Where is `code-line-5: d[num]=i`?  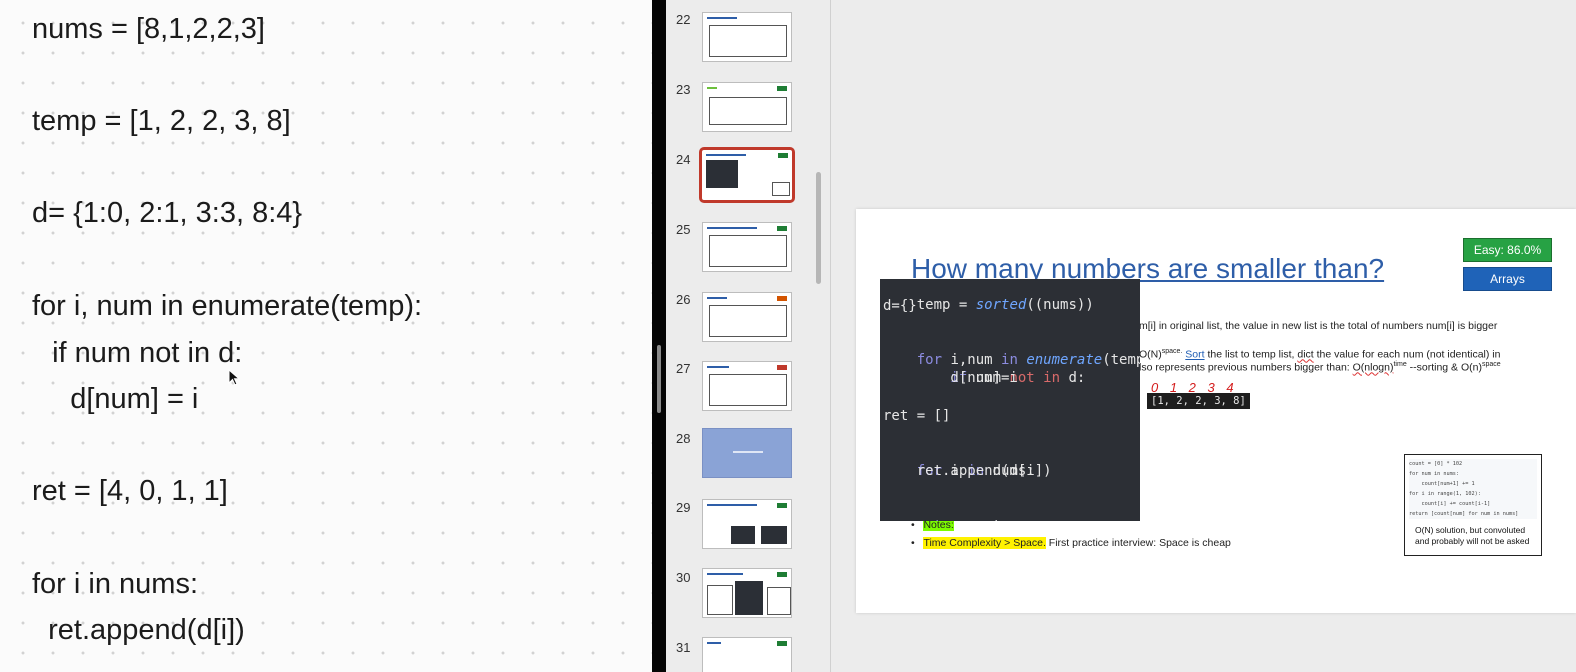
code-line-5: d[num]=i is located at coordinates (950, 378).